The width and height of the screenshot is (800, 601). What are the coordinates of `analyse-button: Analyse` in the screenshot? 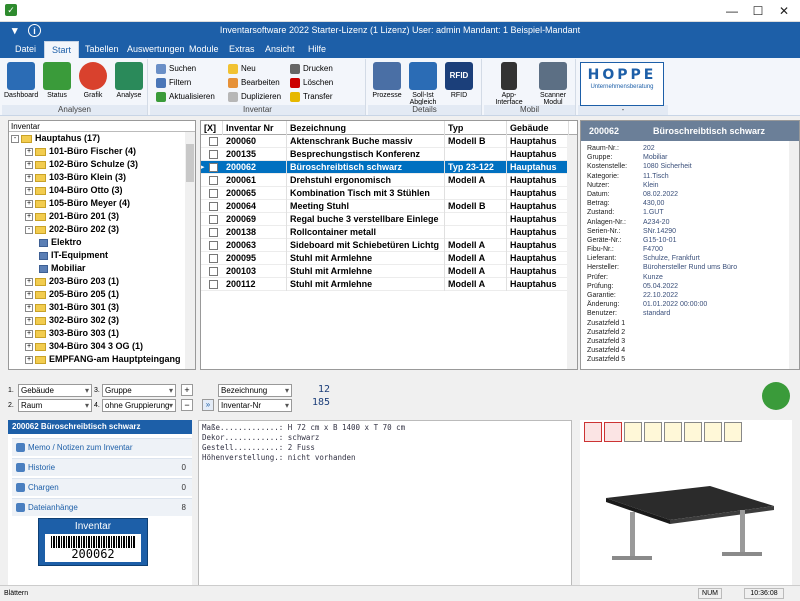 It's located at (129, 80).